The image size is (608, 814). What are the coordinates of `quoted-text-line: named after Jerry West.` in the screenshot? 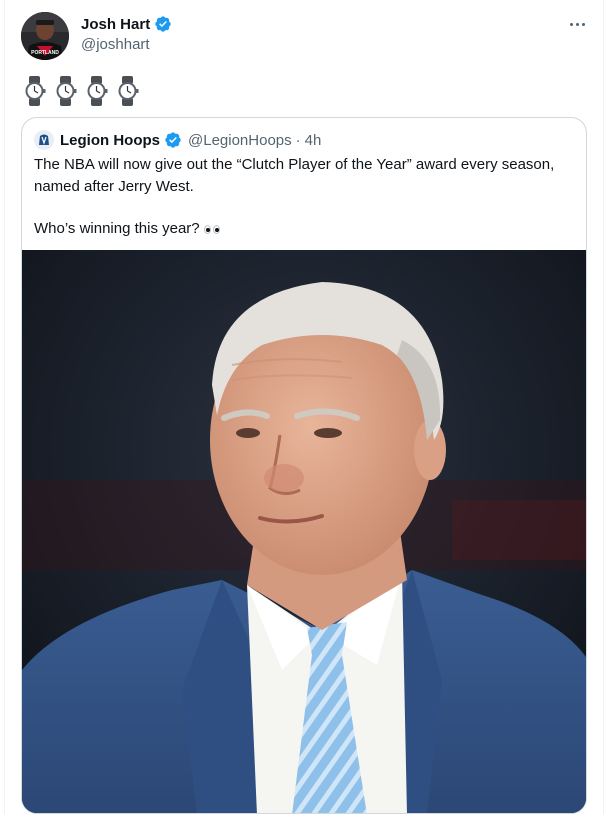 It's located at (114, 186).